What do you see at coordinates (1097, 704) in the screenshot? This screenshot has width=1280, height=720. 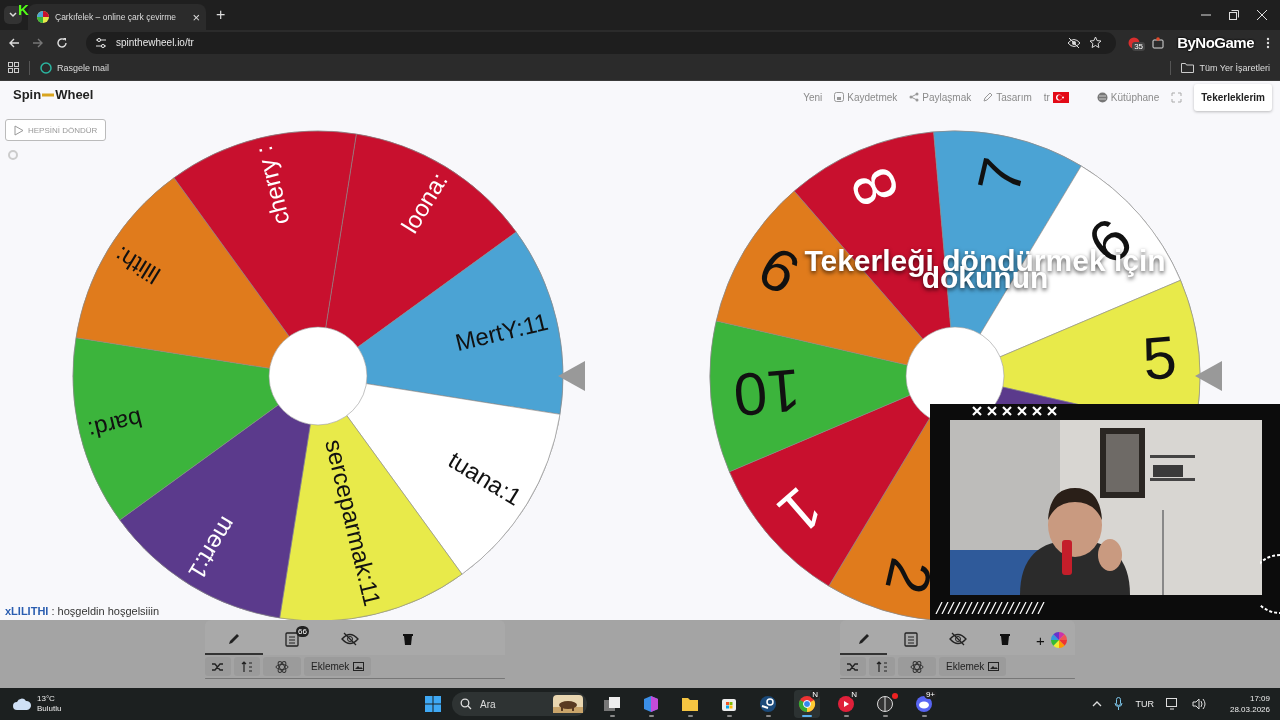 I see `chevron-up-icon` at bounding box center [1097, 704].